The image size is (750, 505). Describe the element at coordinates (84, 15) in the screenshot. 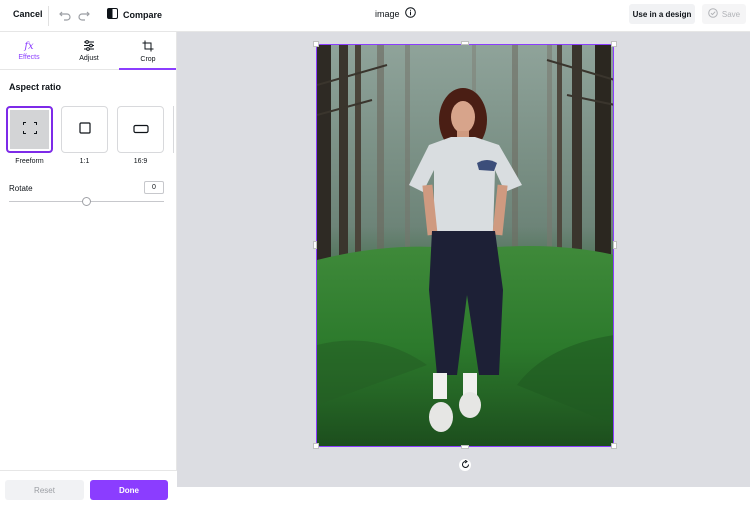

I see `redo-icon` at that location.